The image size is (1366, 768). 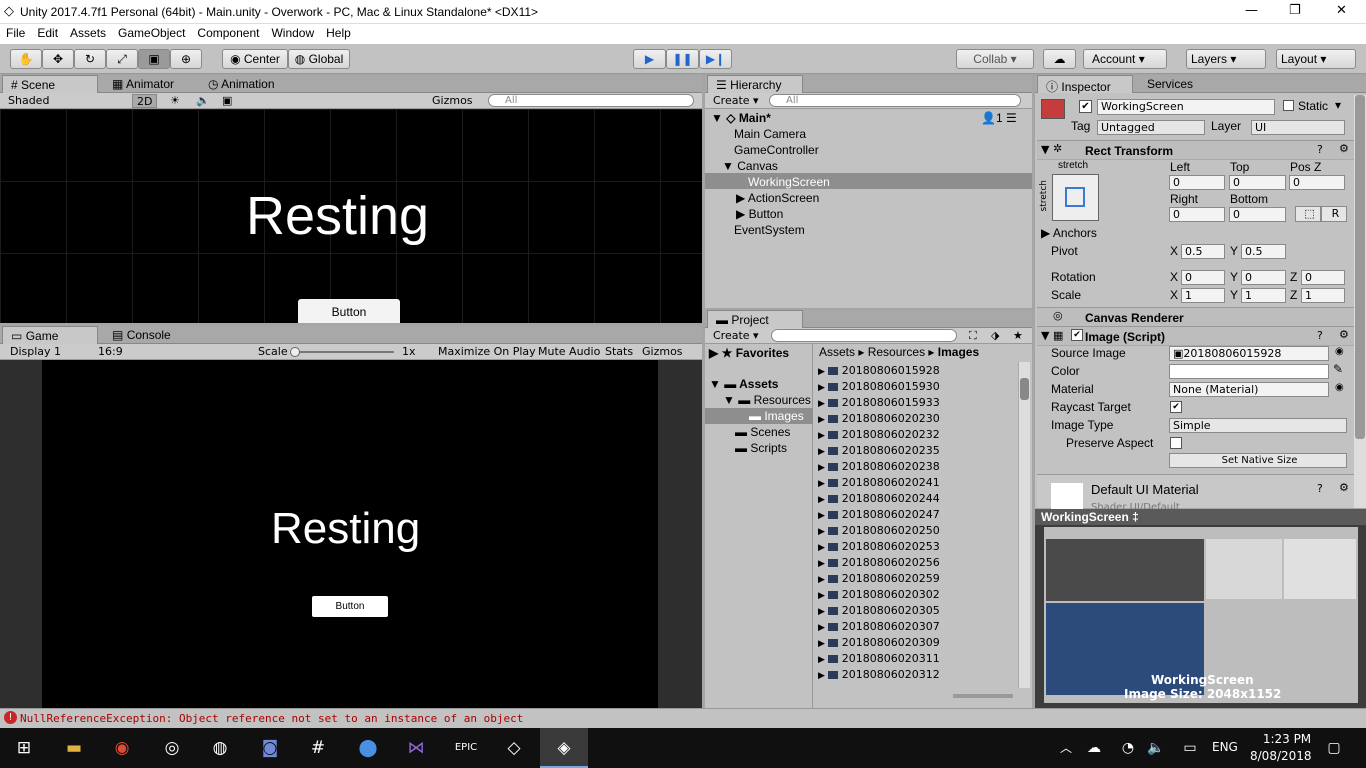 I want to click on layer-dropdown: UI, so click(x=1298, y=127).